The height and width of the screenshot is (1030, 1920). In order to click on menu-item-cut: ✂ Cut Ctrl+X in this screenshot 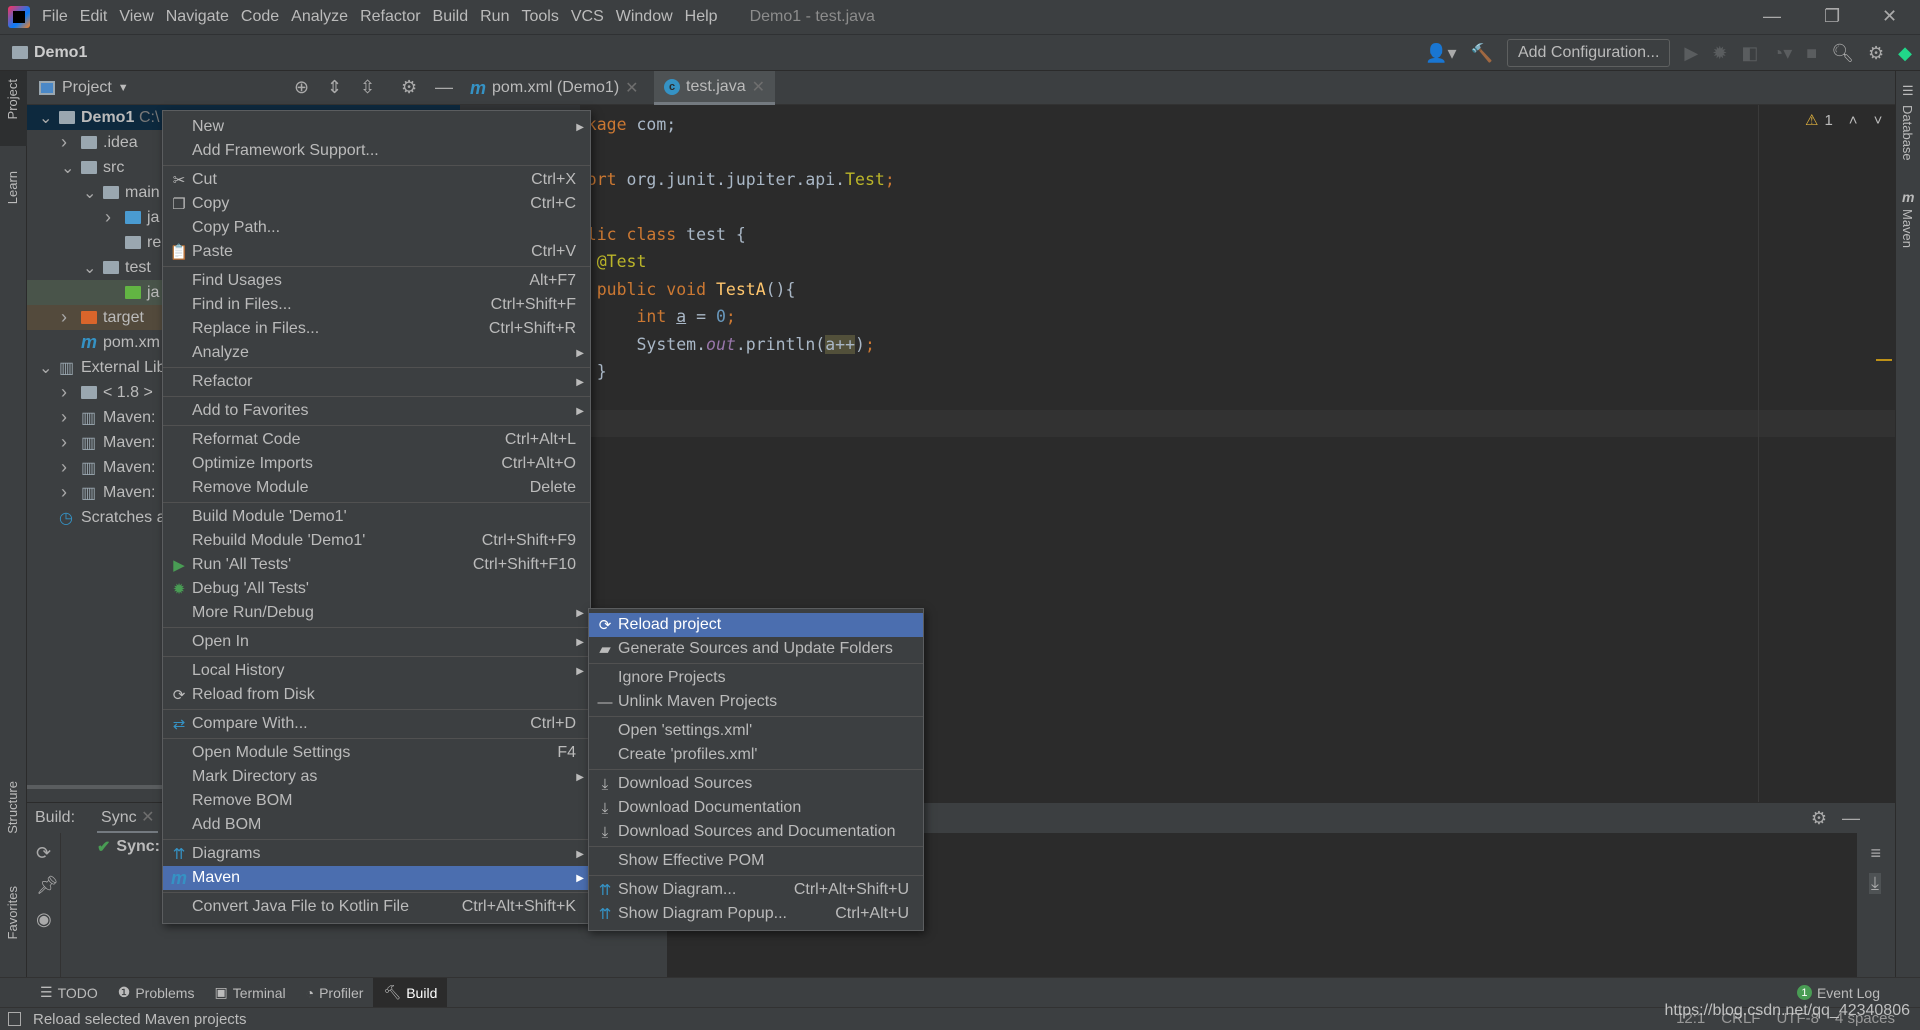, I will do `click(376, 180)`.